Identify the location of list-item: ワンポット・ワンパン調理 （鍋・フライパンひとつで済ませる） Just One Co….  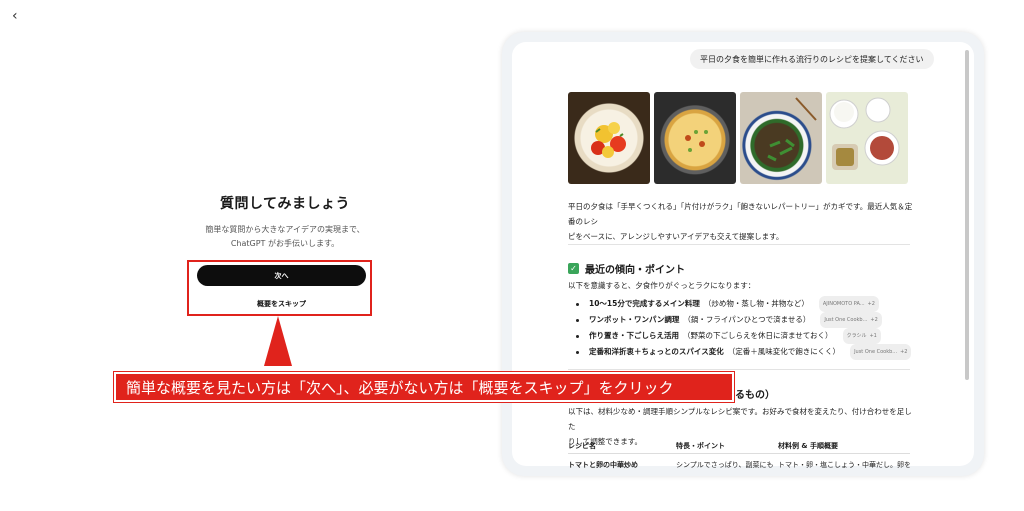
(743, 320).